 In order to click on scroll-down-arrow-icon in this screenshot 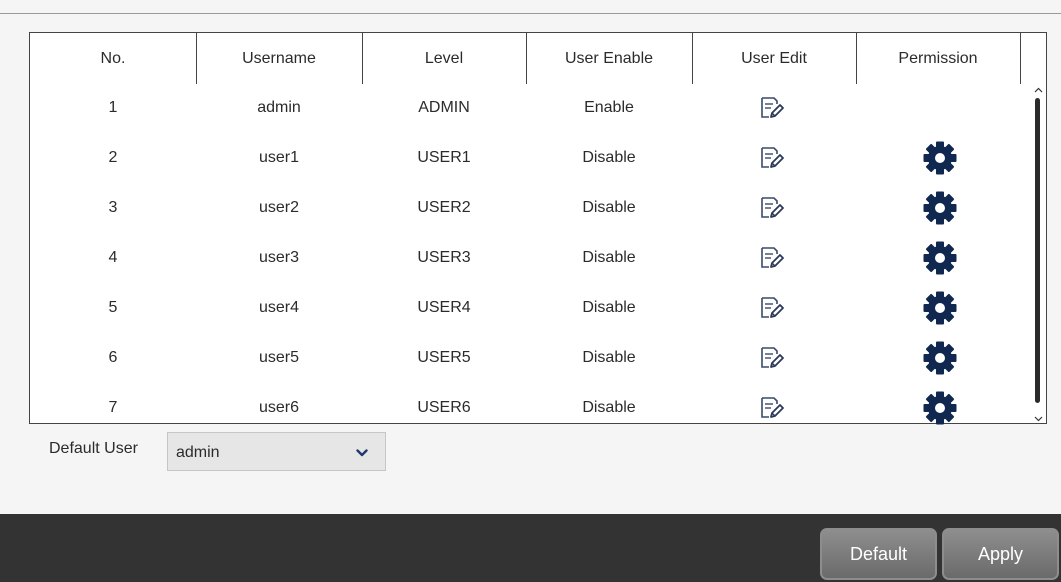, I will do `click(1038, 418)`.